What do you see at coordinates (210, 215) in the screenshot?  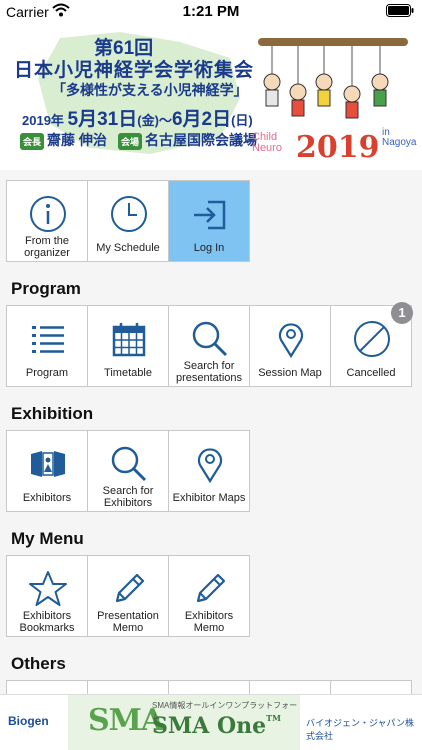 I see `login-icon` at bounding box center [210, 215].